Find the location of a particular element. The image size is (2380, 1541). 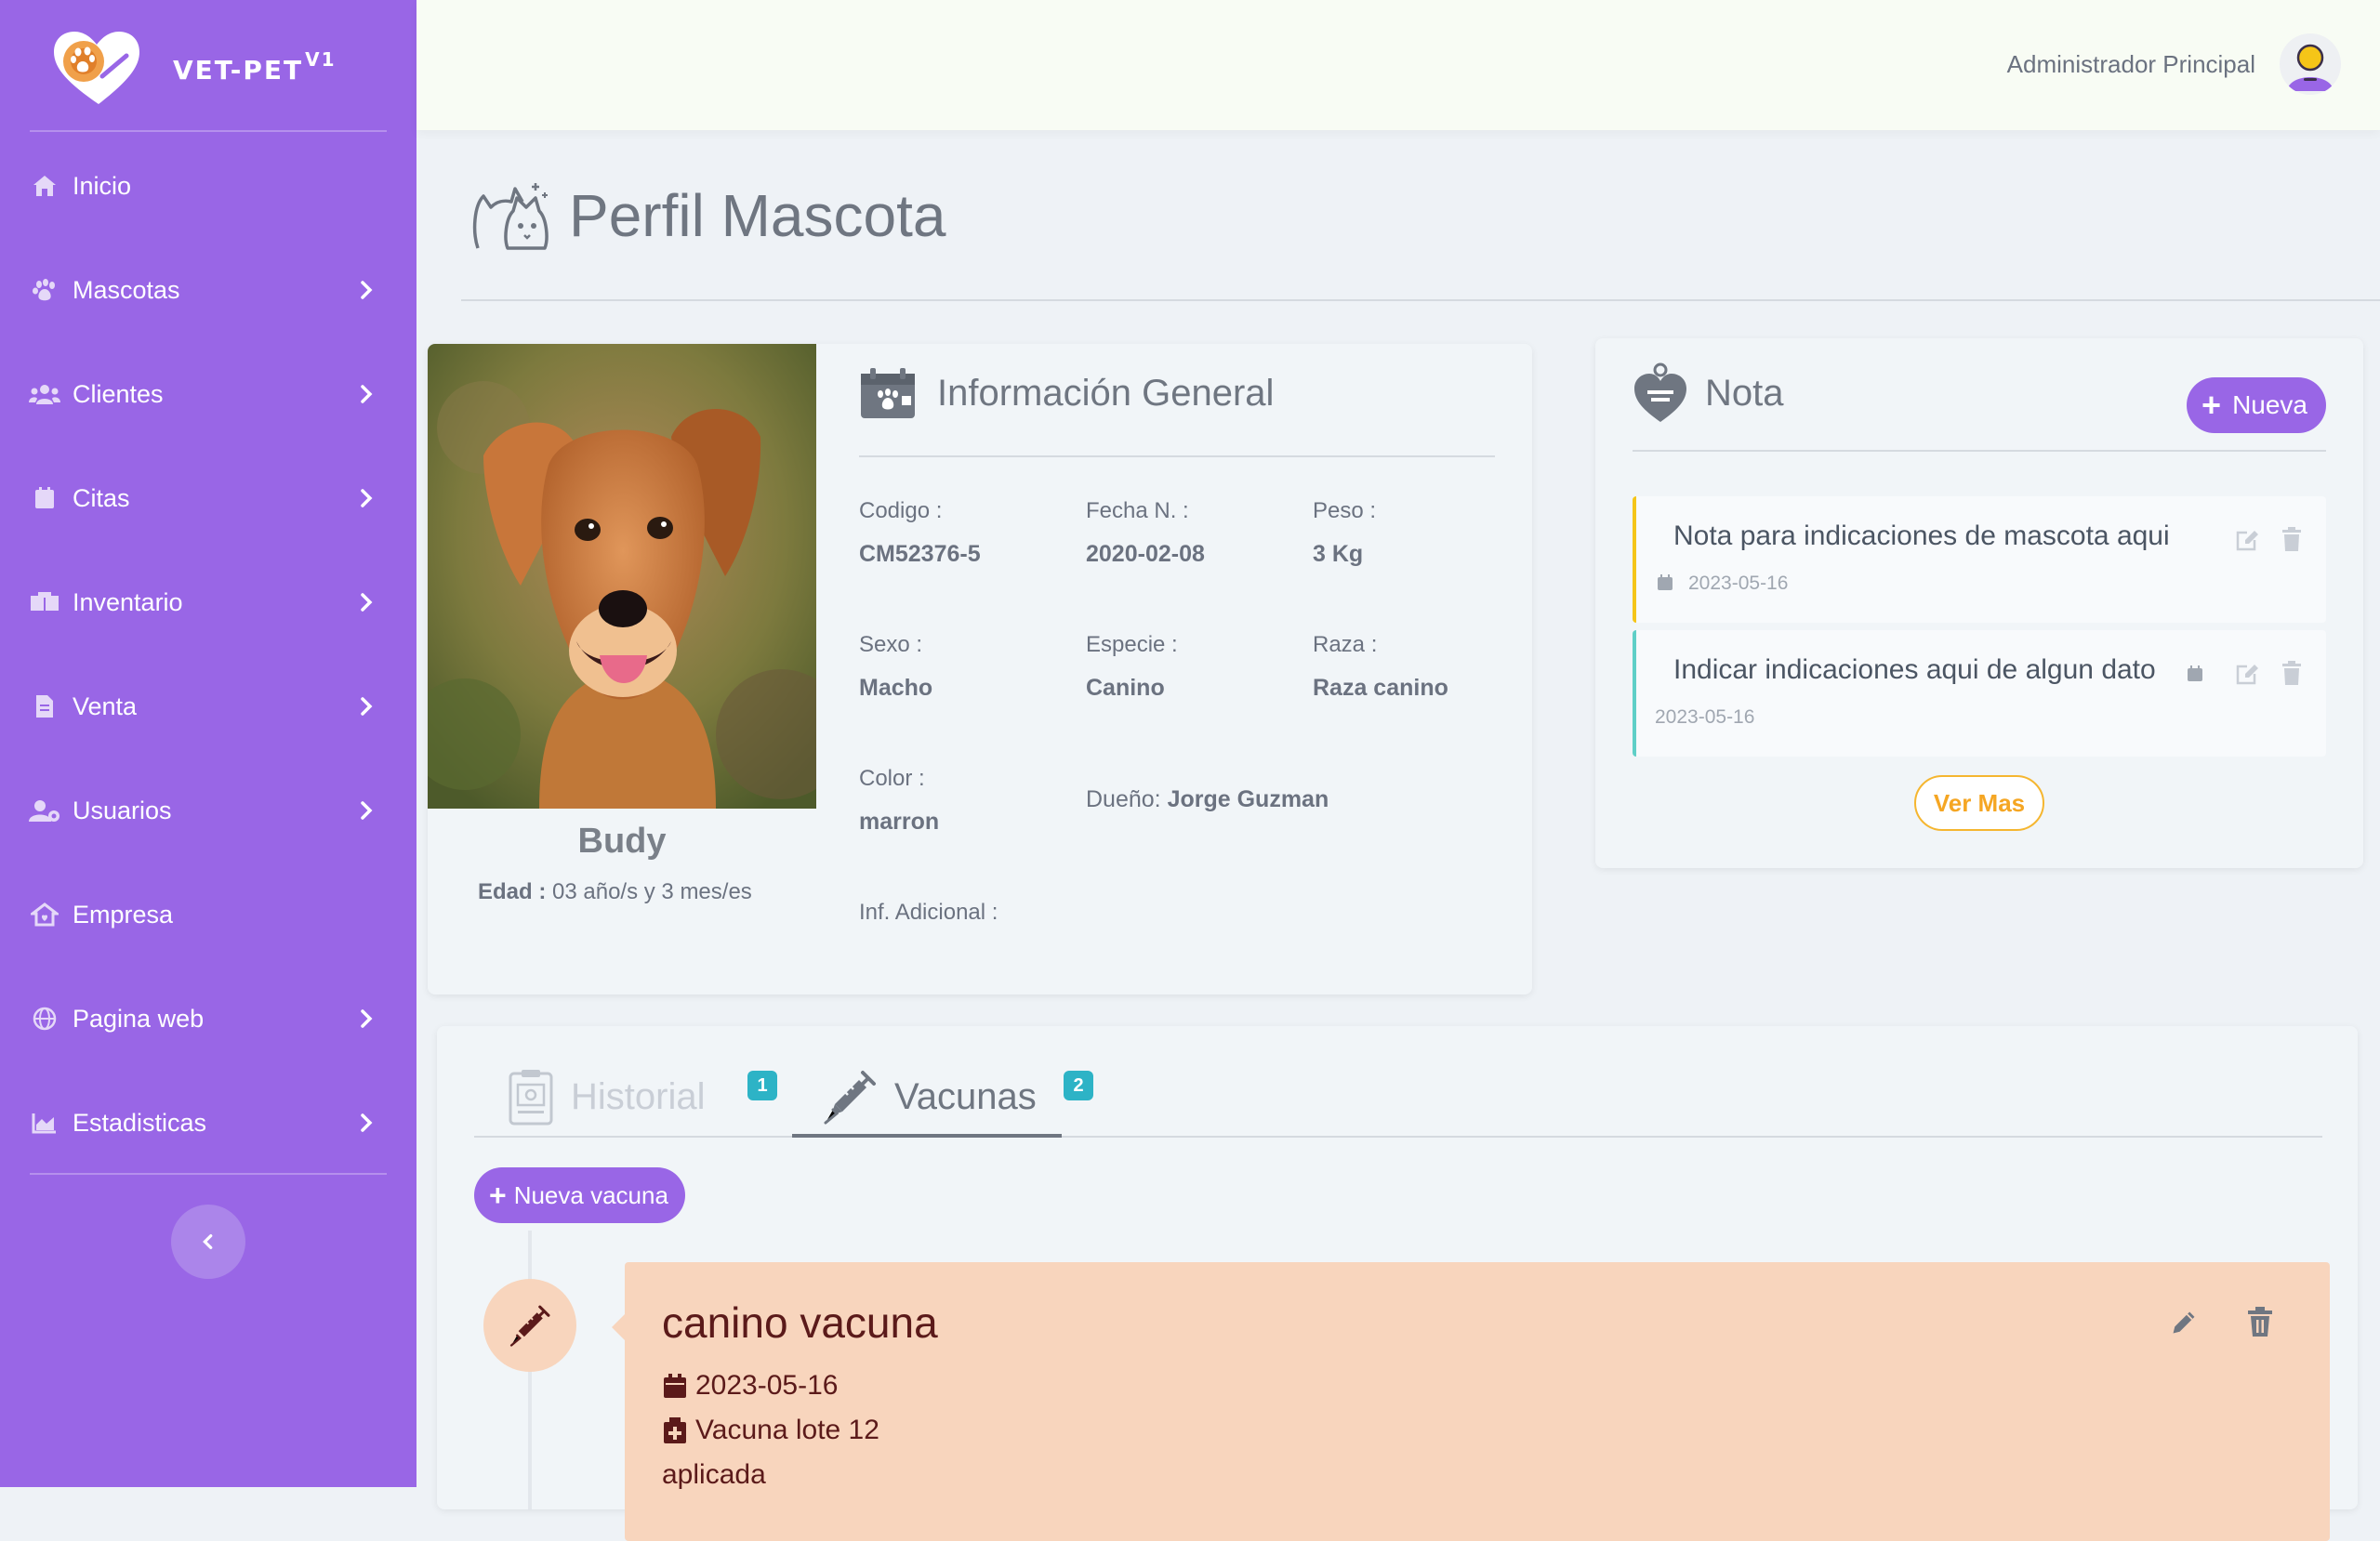

note-actions is located at coordinates (2269, 540).